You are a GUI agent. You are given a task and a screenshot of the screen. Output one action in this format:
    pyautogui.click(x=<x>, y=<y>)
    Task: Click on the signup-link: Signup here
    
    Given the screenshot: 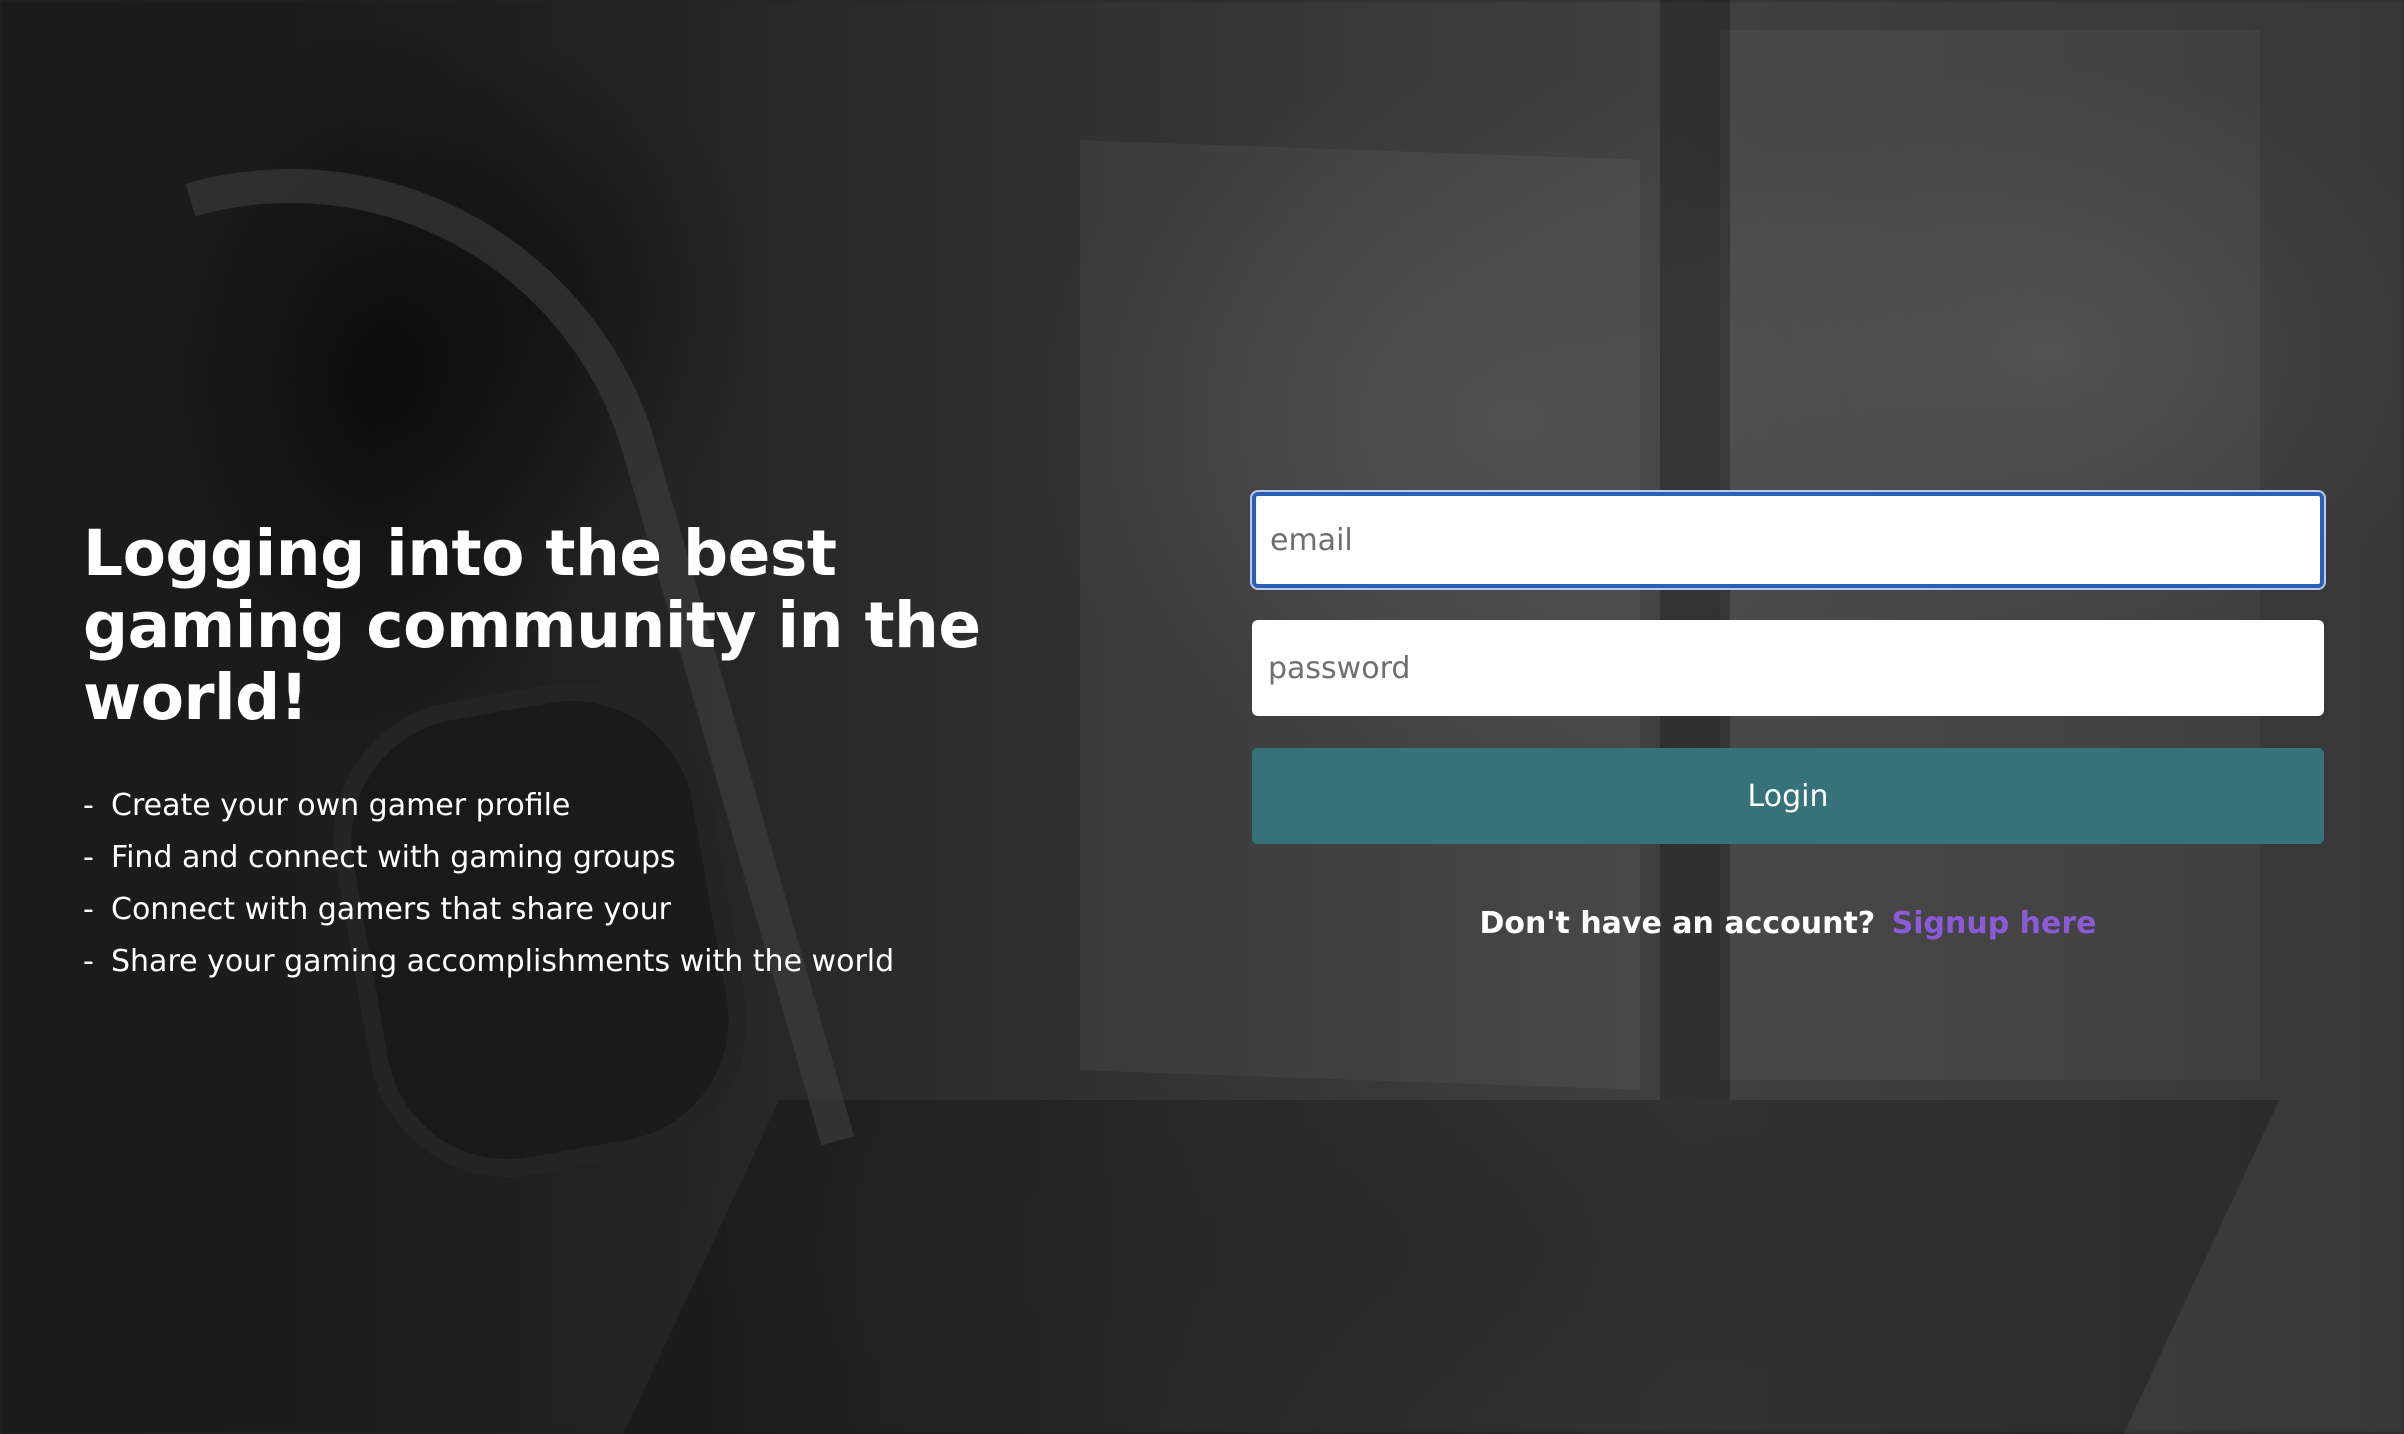 What is the action you would take?
    pyautogui.click(x=1994, y=923)
    